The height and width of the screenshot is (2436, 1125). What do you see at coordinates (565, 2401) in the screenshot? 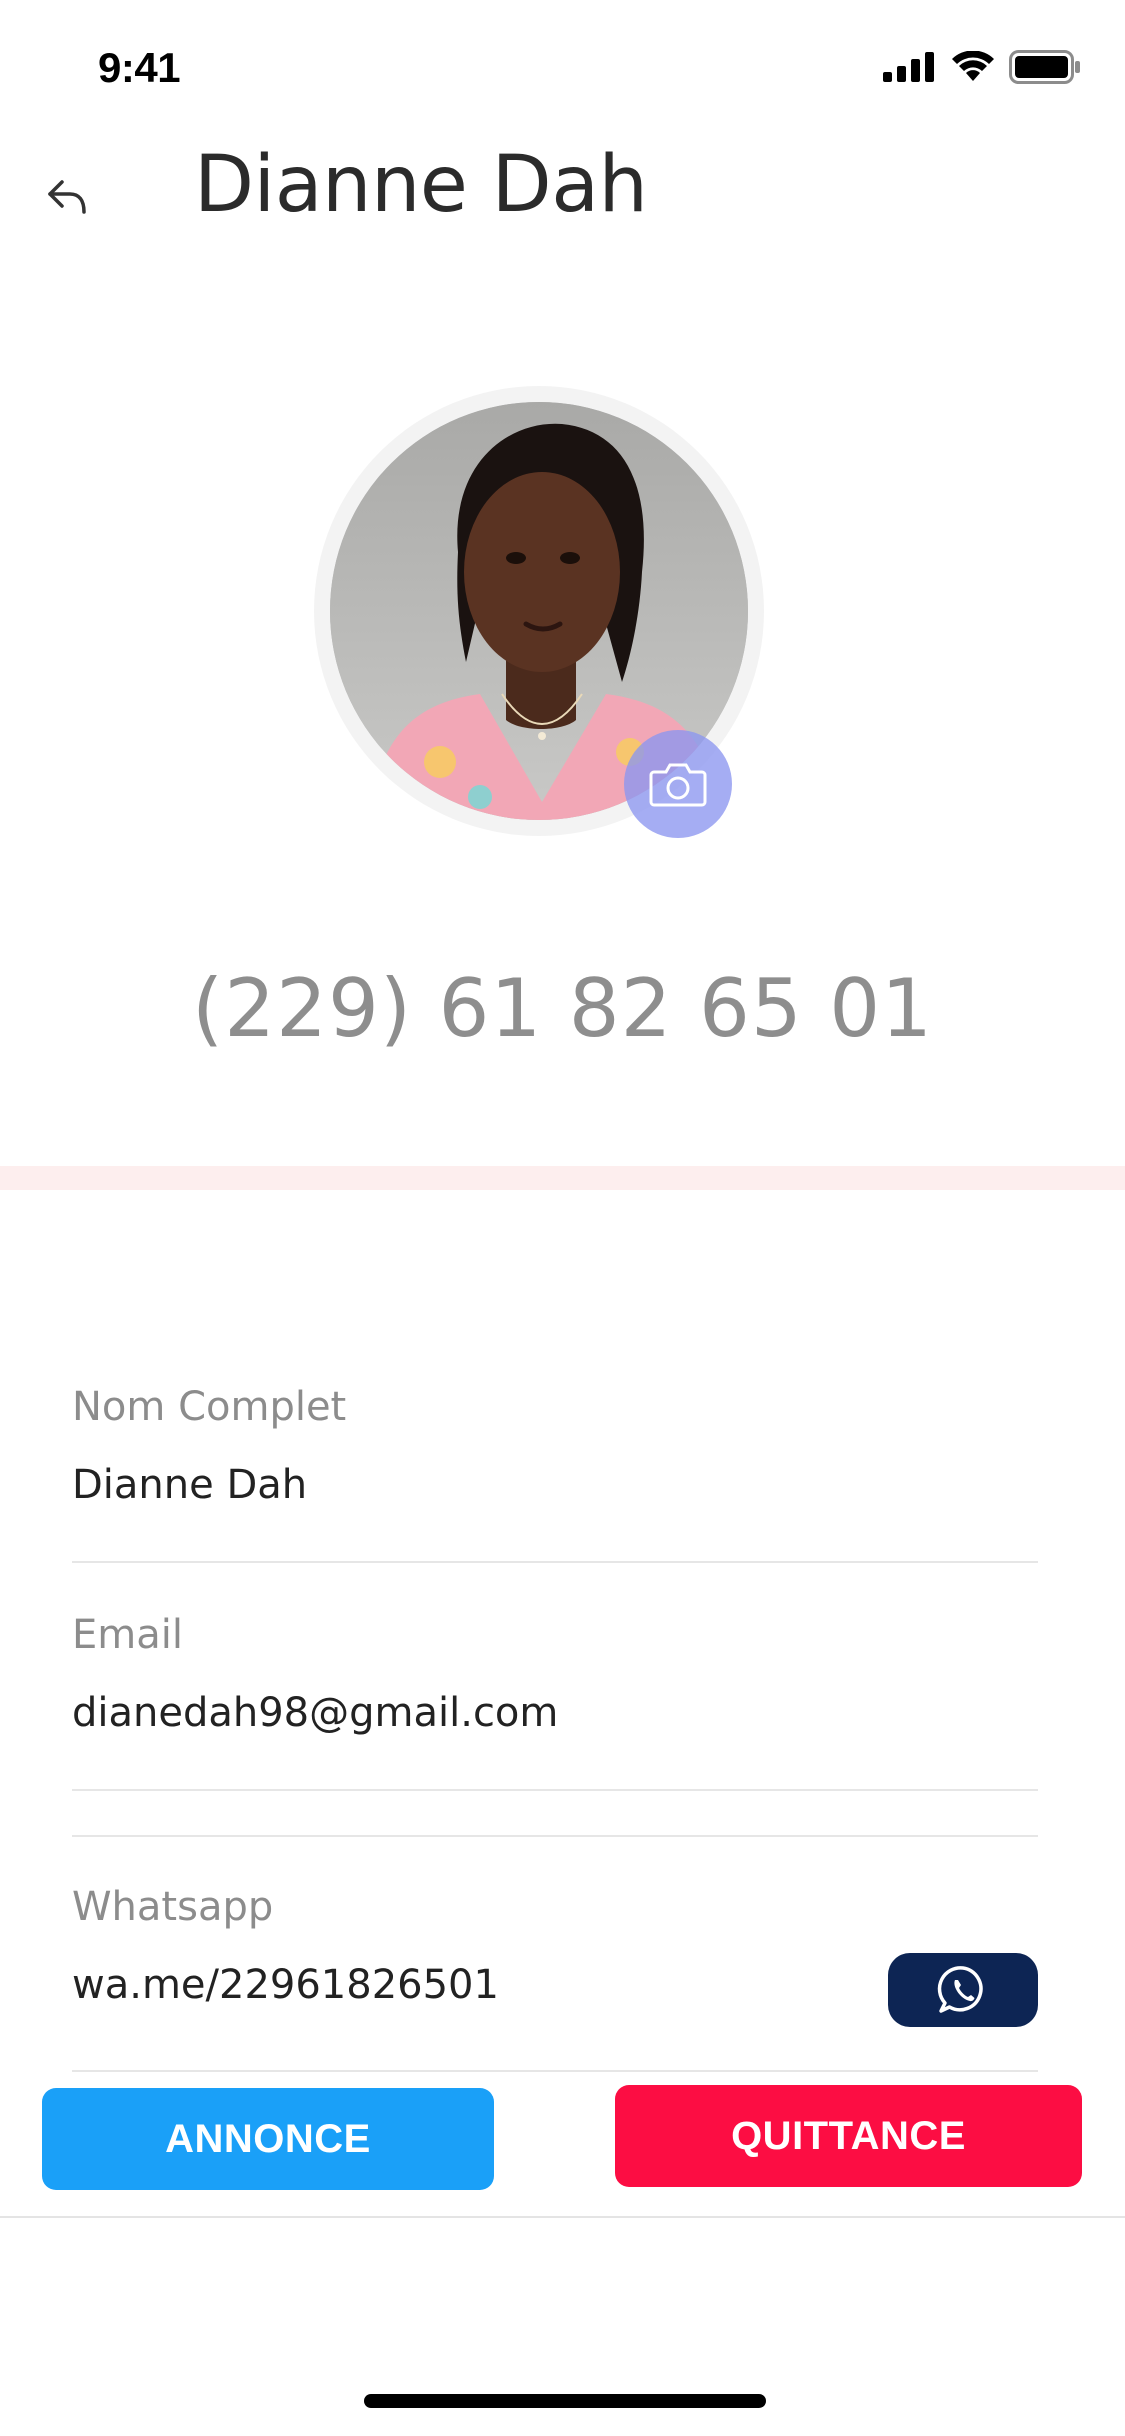
I see `home-indicator` at bounding box center [565, 2401].